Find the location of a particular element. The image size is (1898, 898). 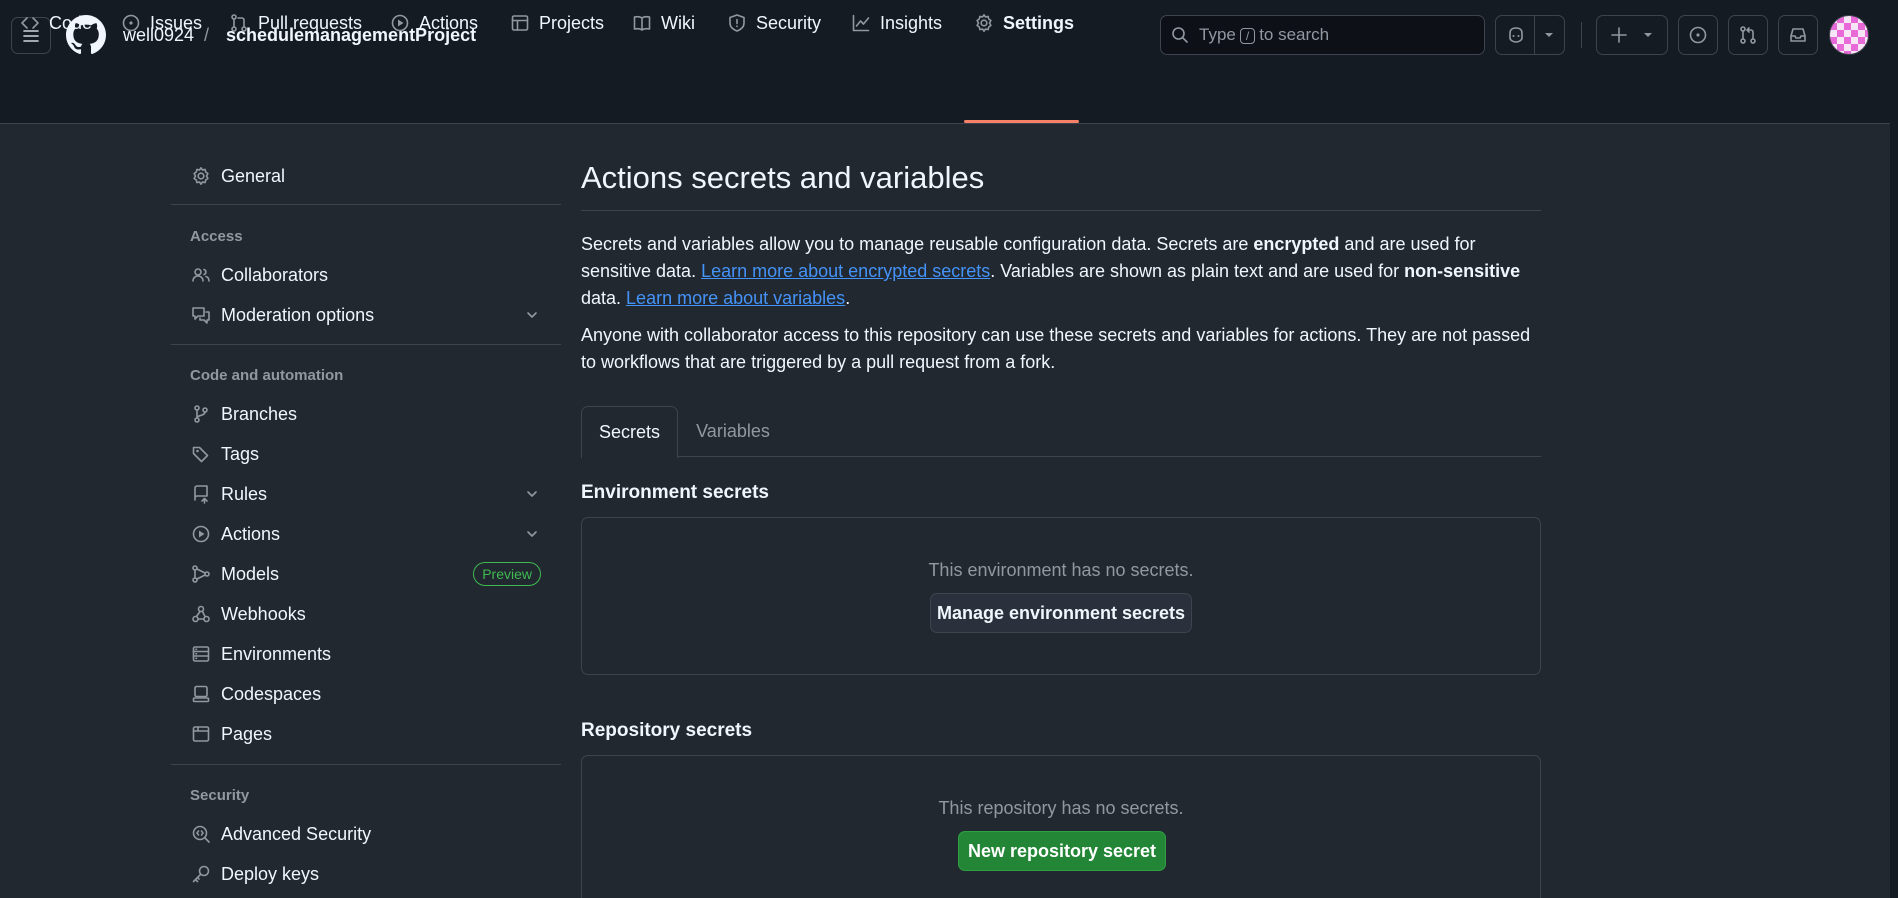

sidebar-item-codespaces: Codespaces is located at coordinates (366, 694).